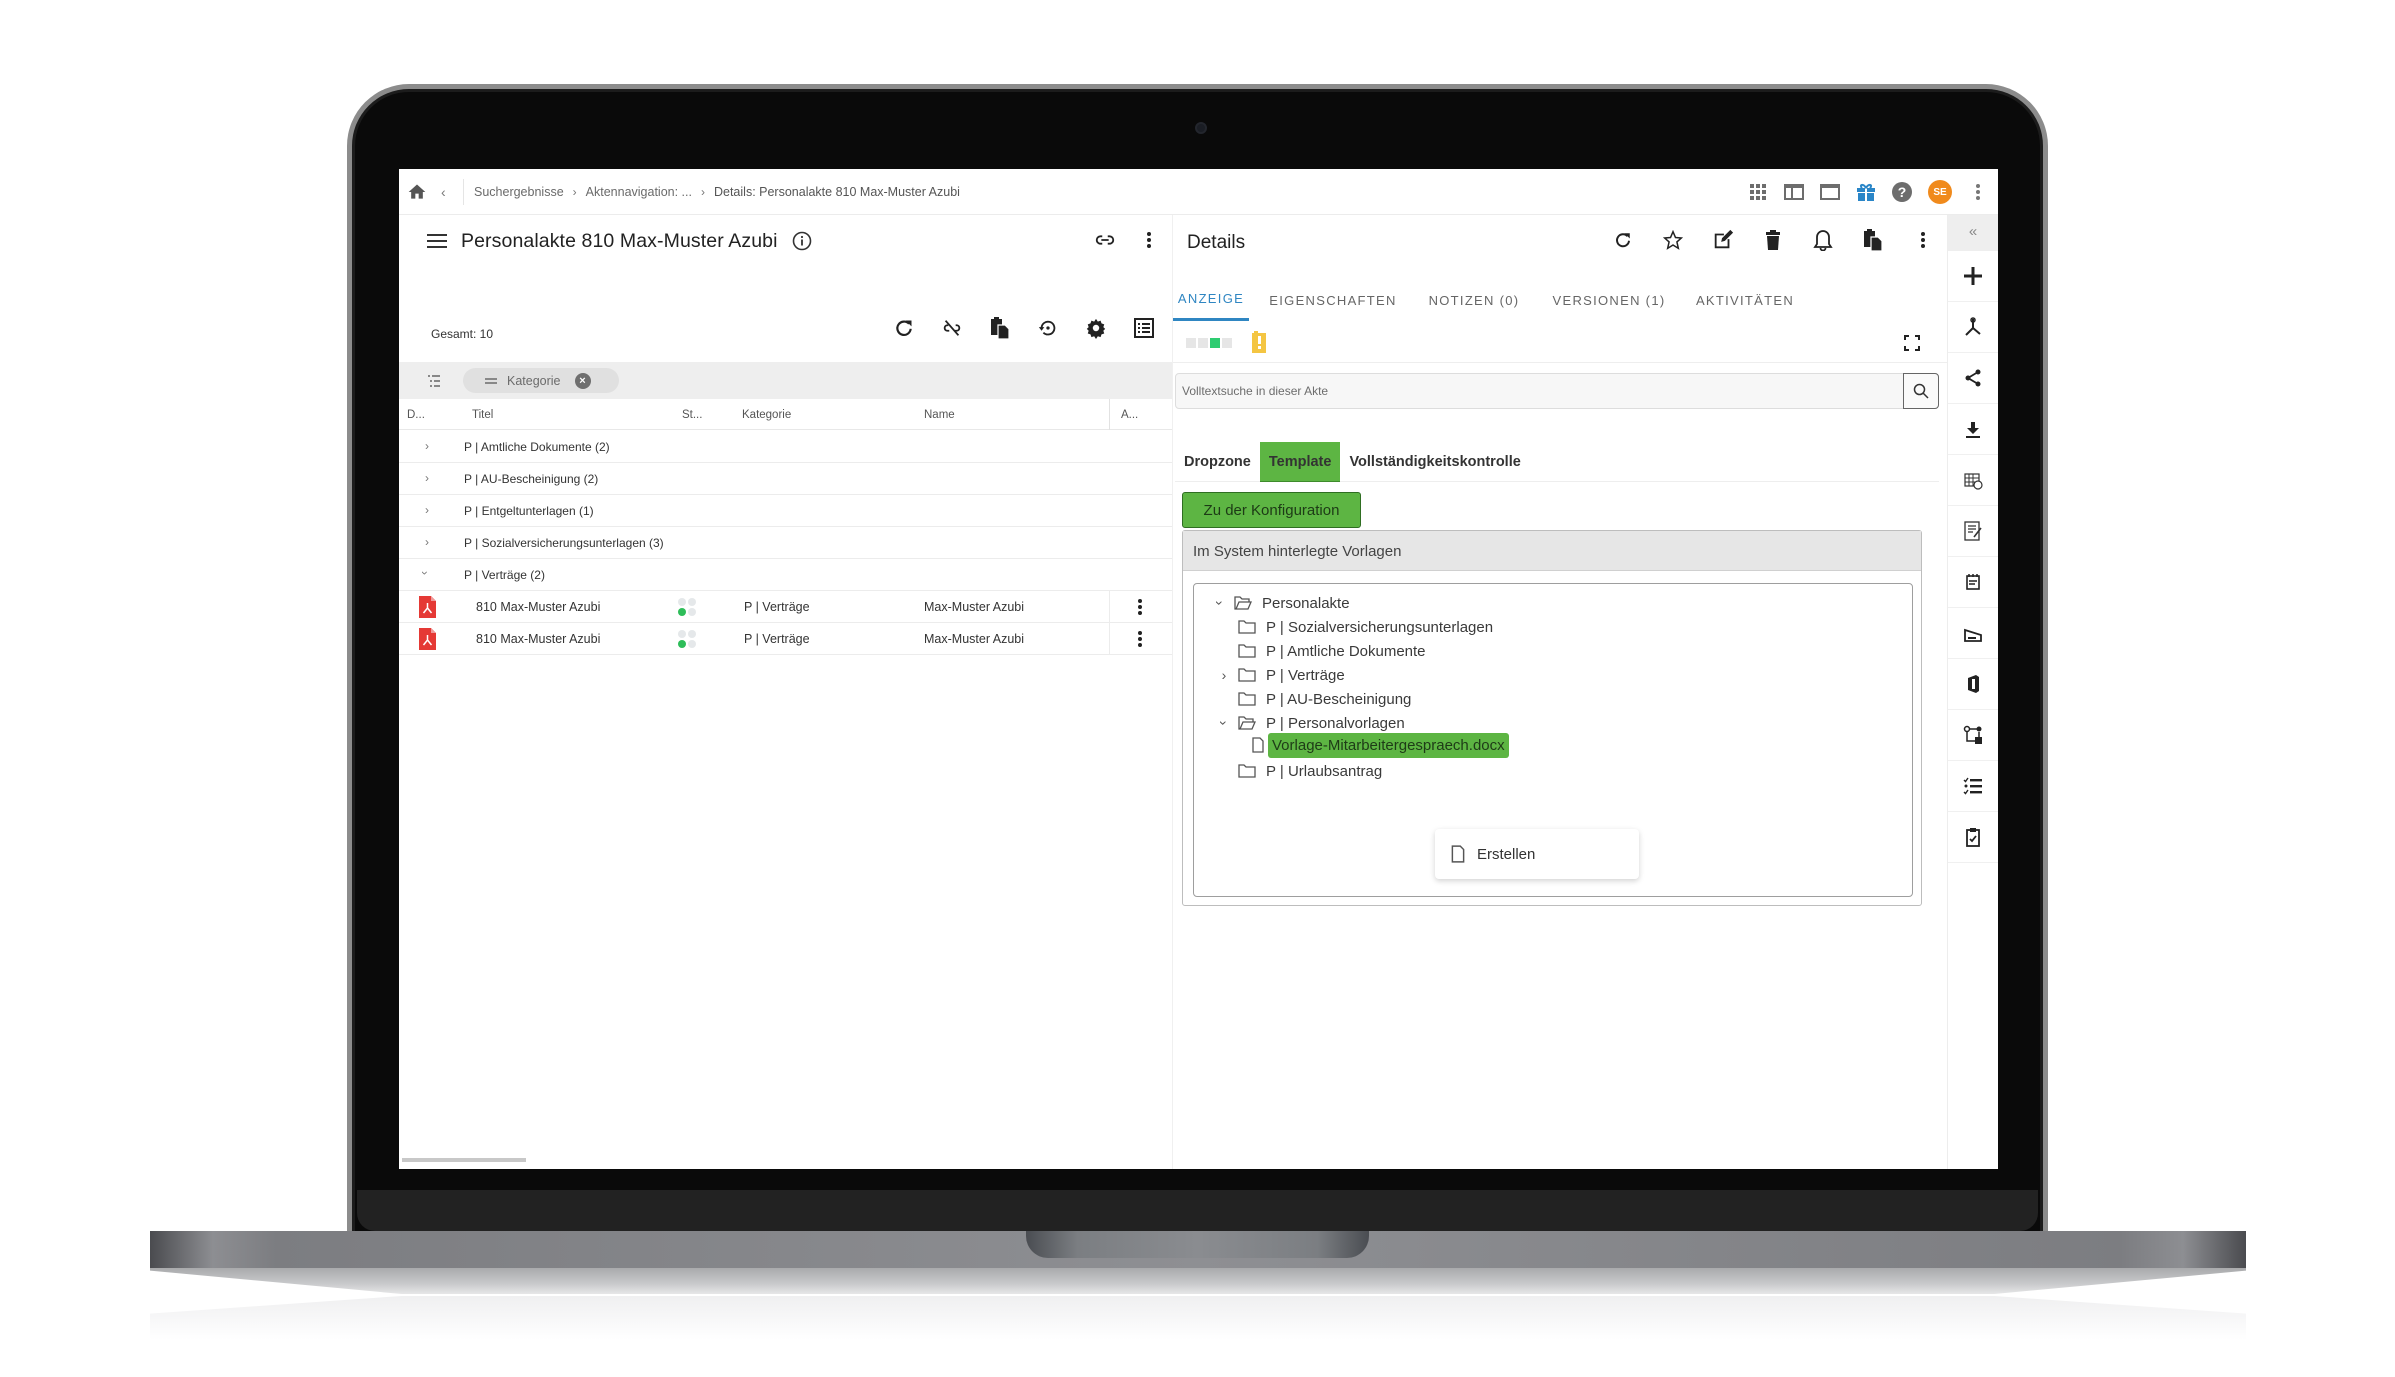 This screenshot has width=2395, height=1377. I want to click on document-category: P | Verträge, so click(777, 639).